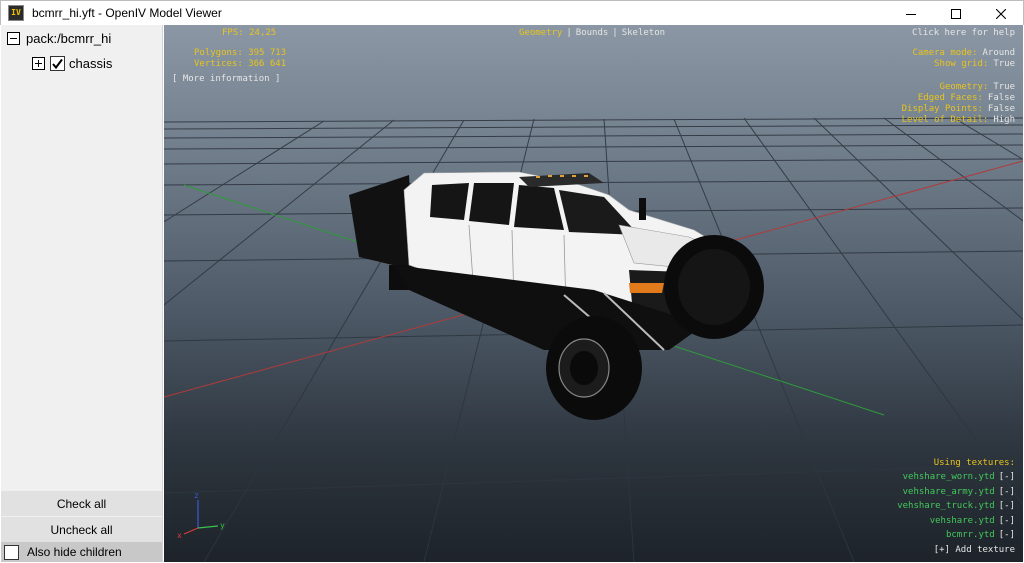 This screenshot has width=1024, height=563. What do you see at coordinates (218, 53) in the screenshot?
I see `polygons-label: Polygons:` at bounding box center [218, 53].